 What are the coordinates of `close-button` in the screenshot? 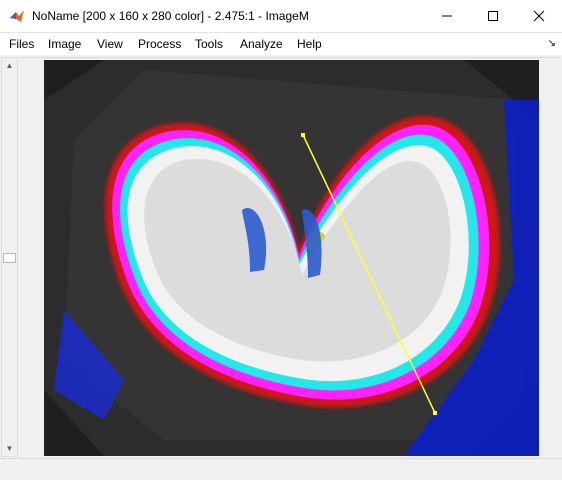 It's located at (539, 15).